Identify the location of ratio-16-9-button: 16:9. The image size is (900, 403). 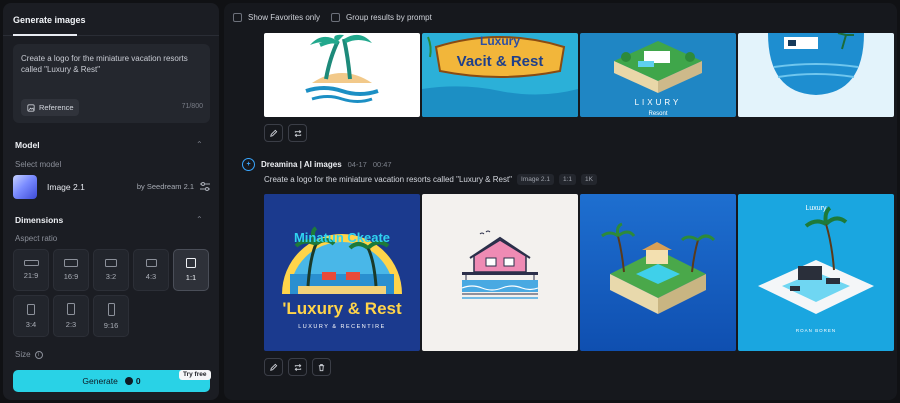
(71, 270).